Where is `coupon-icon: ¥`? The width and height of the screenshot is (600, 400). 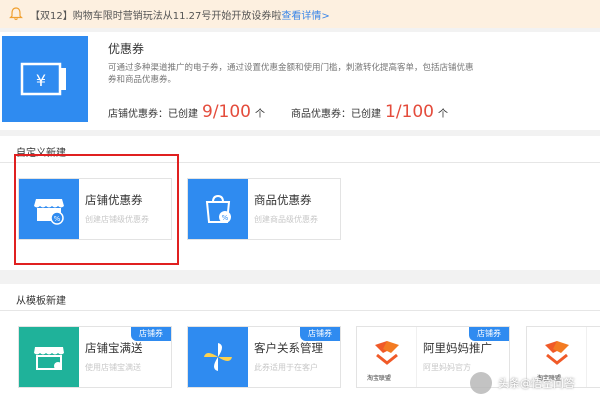
coupon-icon: ¥ is located at coordinates (45, 79).